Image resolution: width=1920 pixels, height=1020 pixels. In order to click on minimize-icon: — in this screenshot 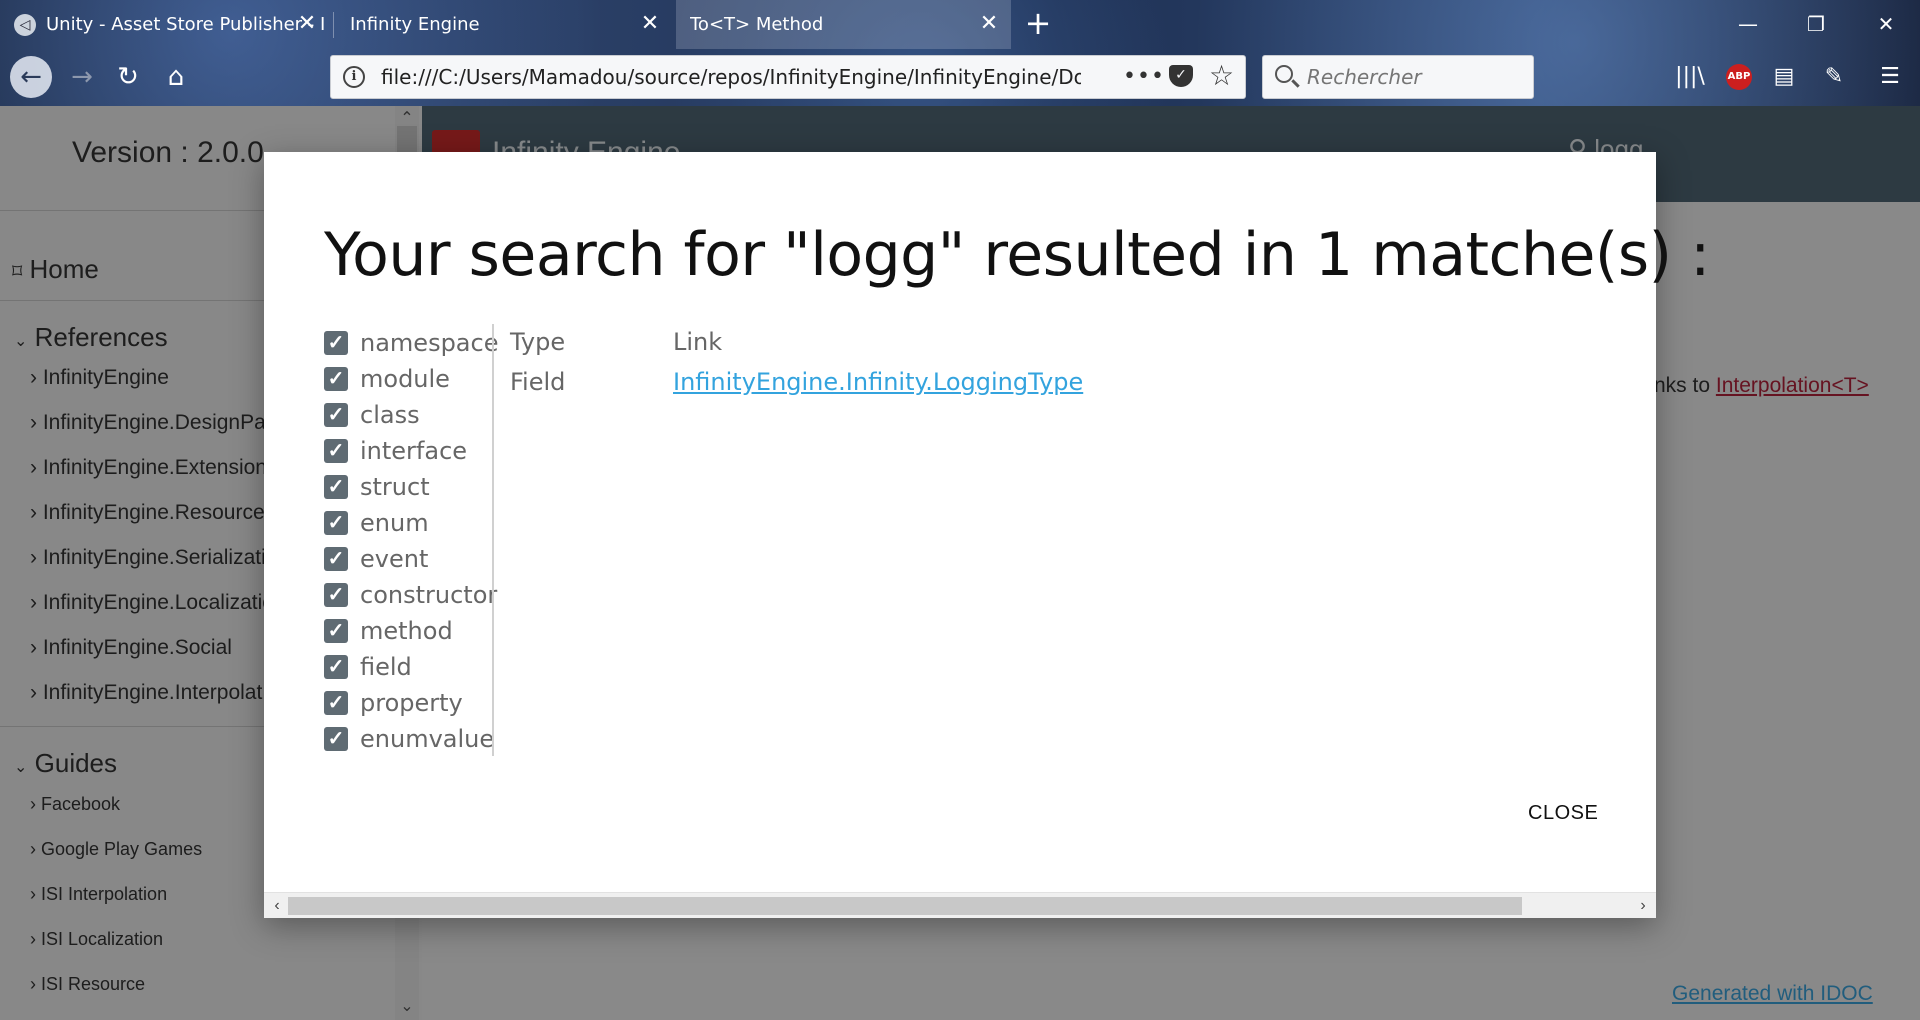, I will do `click(1748, 24)`.